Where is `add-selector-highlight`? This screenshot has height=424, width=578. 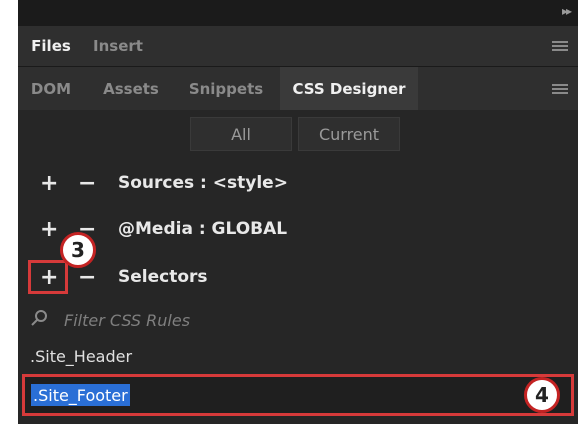 add-selector-highlight is located at coordinates (48, 277).